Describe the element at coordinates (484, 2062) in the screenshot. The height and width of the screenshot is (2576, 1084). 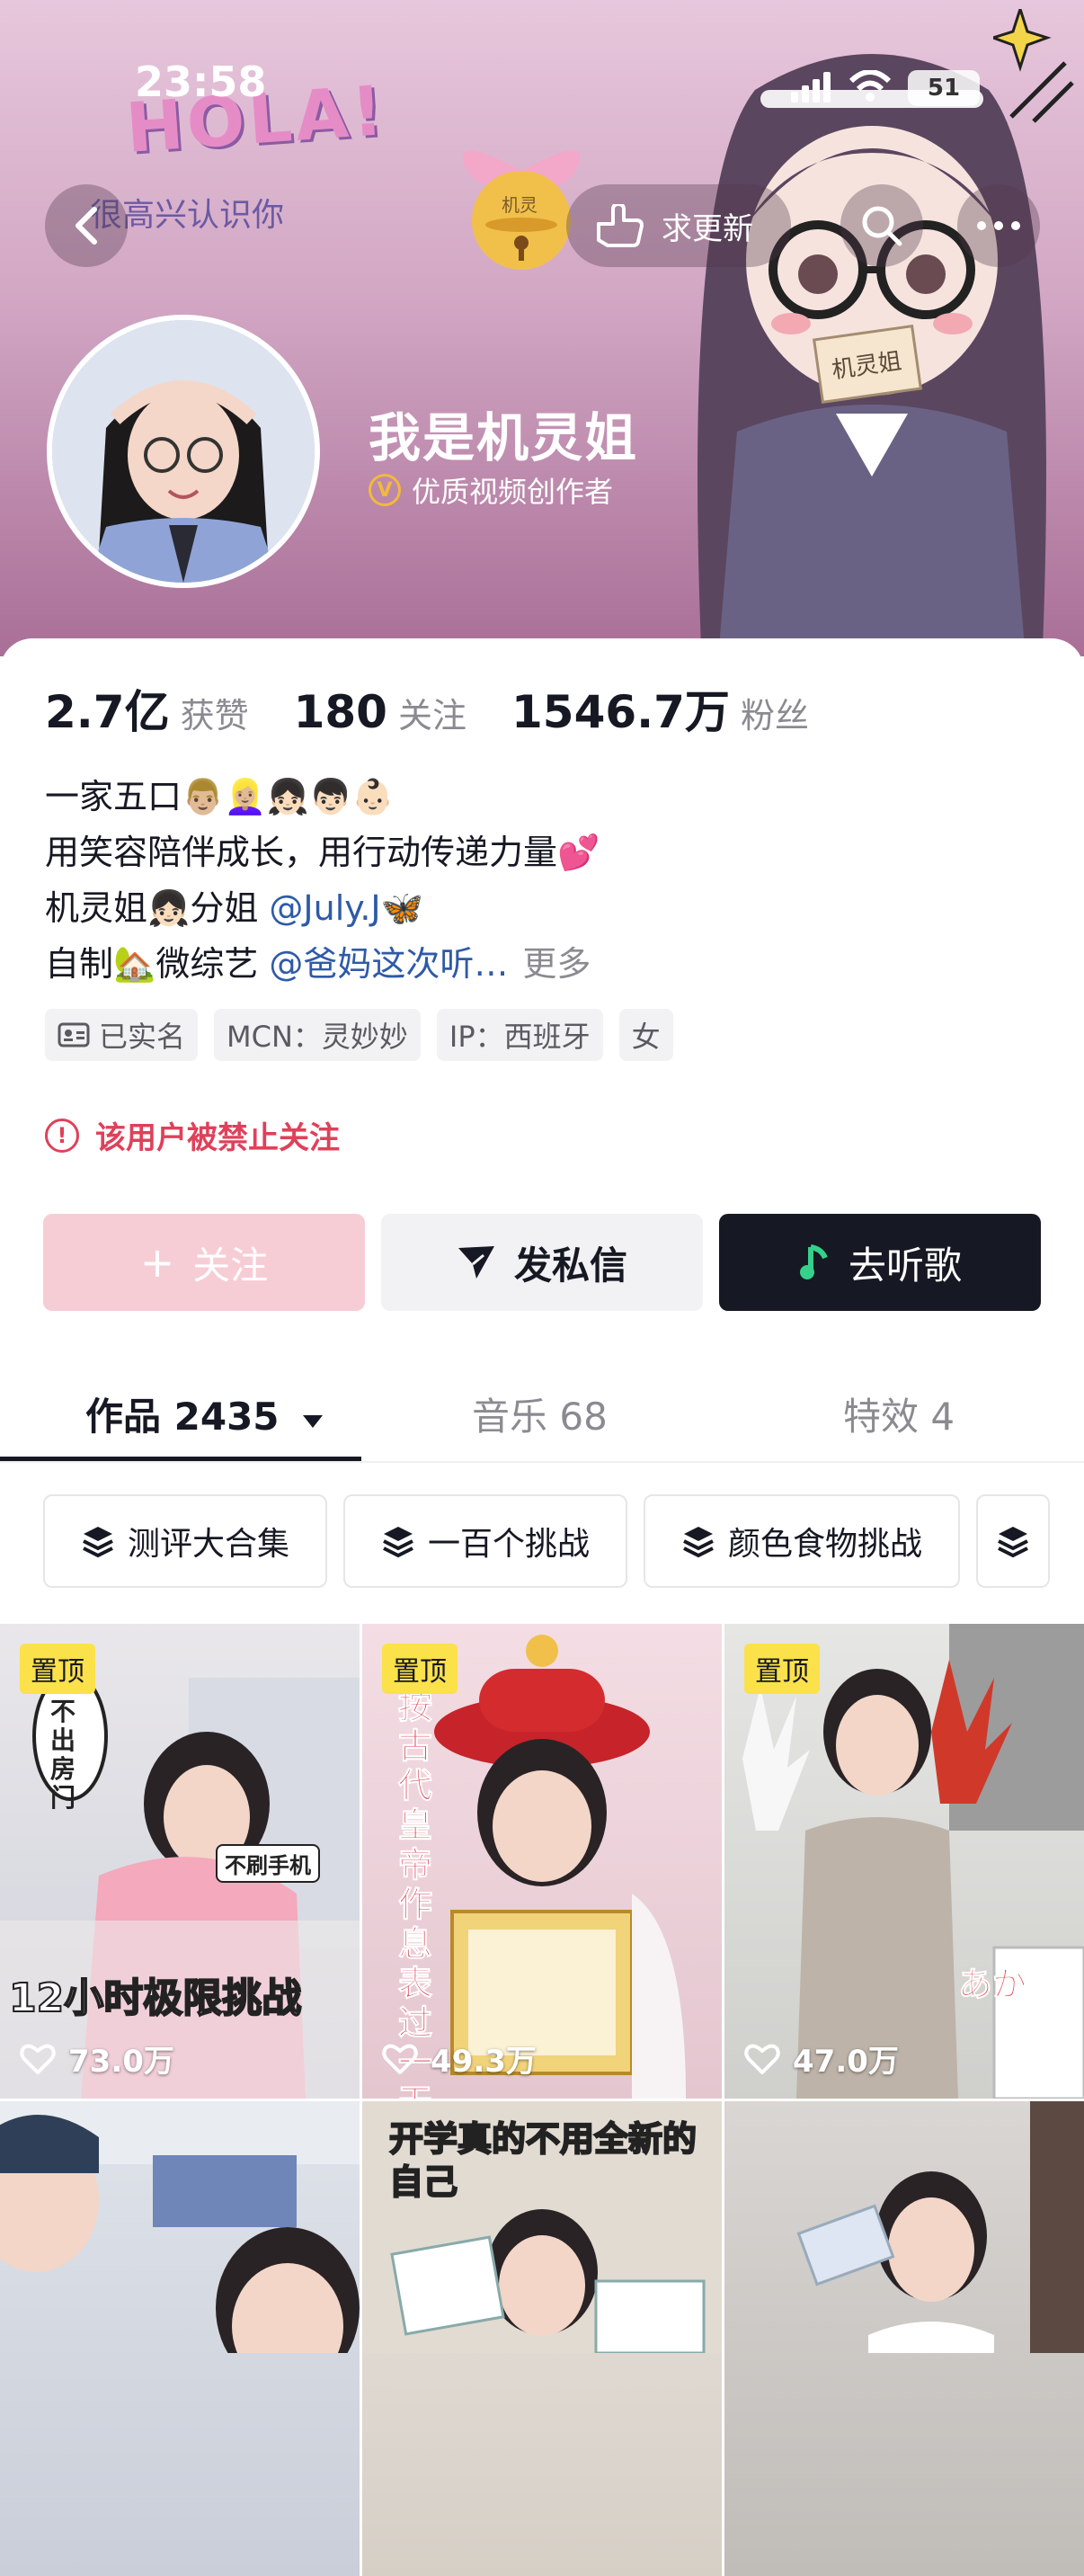
I see `video-likes-count: 49.3万` at that location.